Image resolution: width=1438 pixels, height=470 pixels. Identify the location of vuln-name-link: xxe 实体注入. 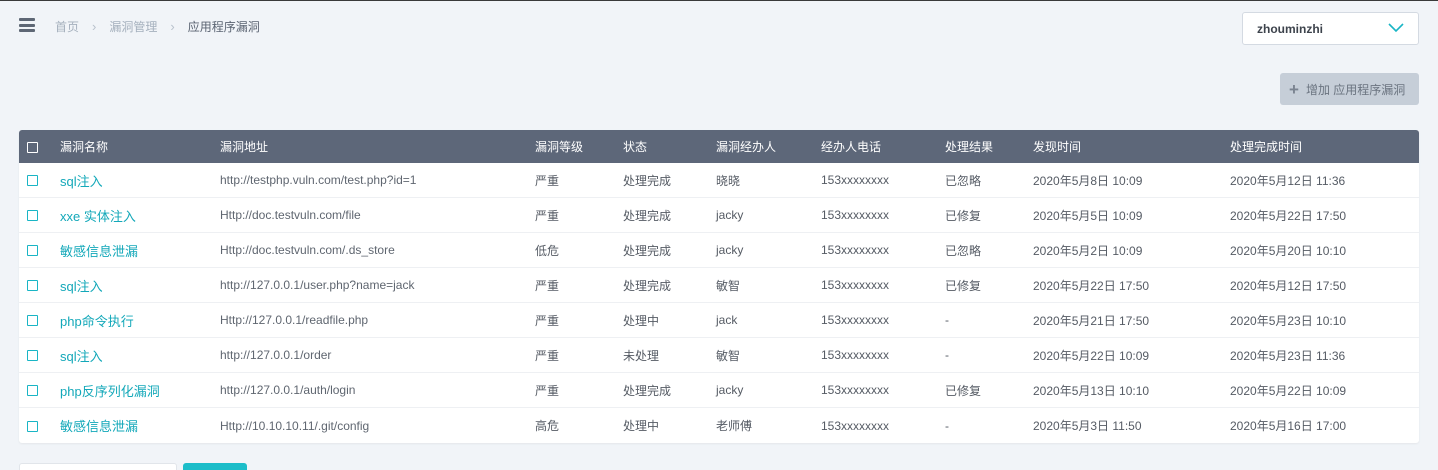
(98, 215).